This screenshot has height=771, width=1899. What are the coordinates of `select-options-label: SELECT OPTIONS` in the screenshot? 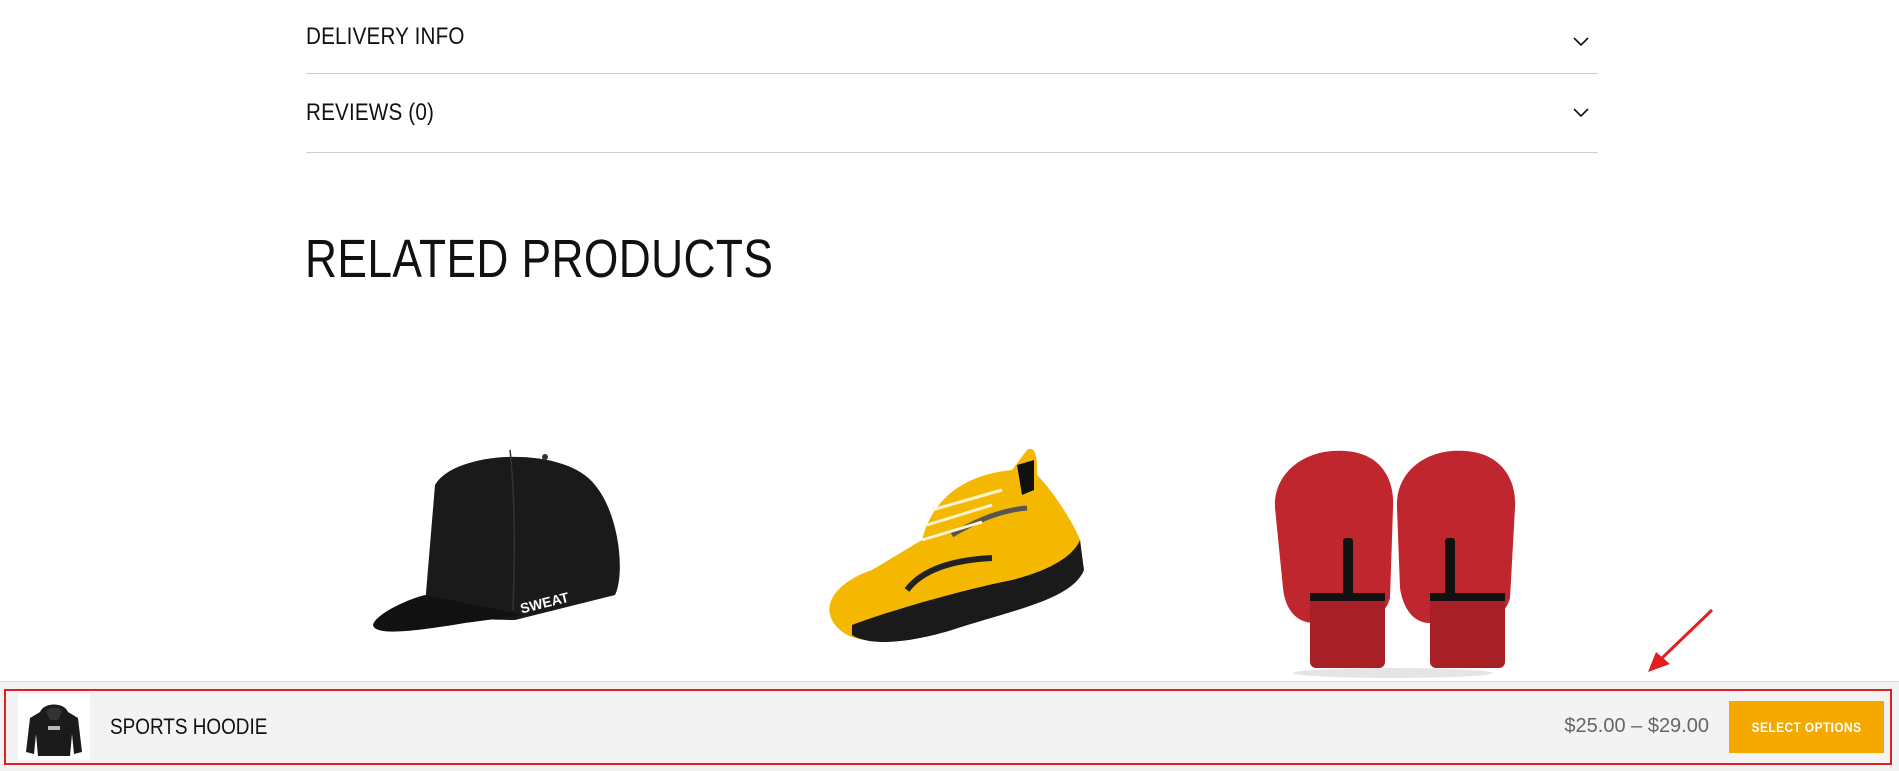 It's located at (1806, 727).